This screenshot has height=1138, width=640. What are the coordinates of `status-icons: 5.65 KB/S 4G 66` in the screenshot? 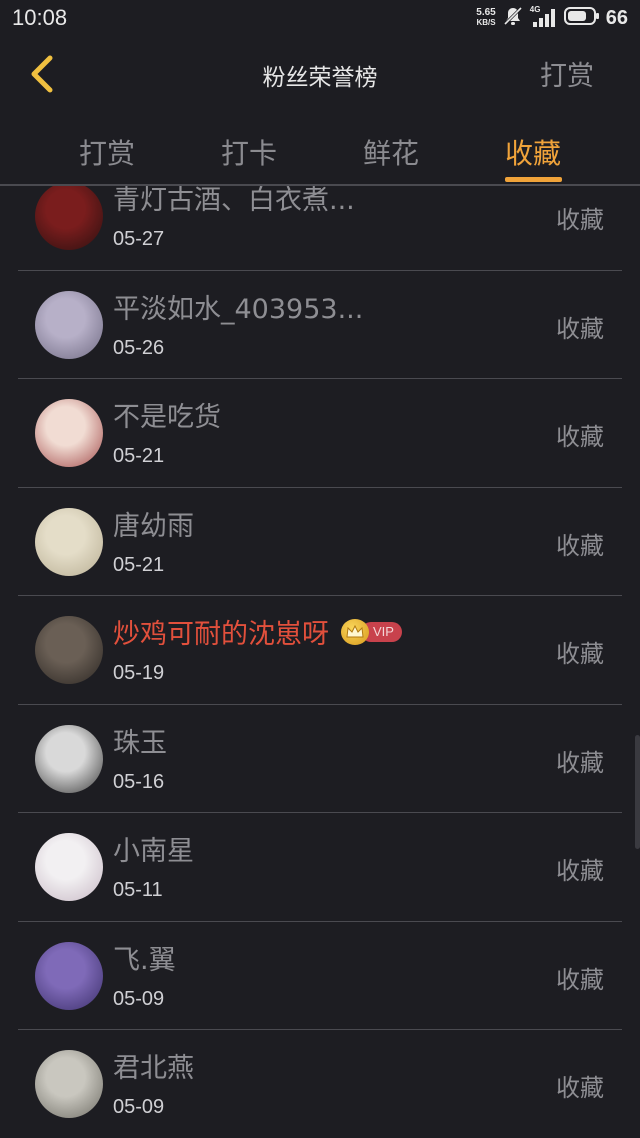 It's located at (552, 18).